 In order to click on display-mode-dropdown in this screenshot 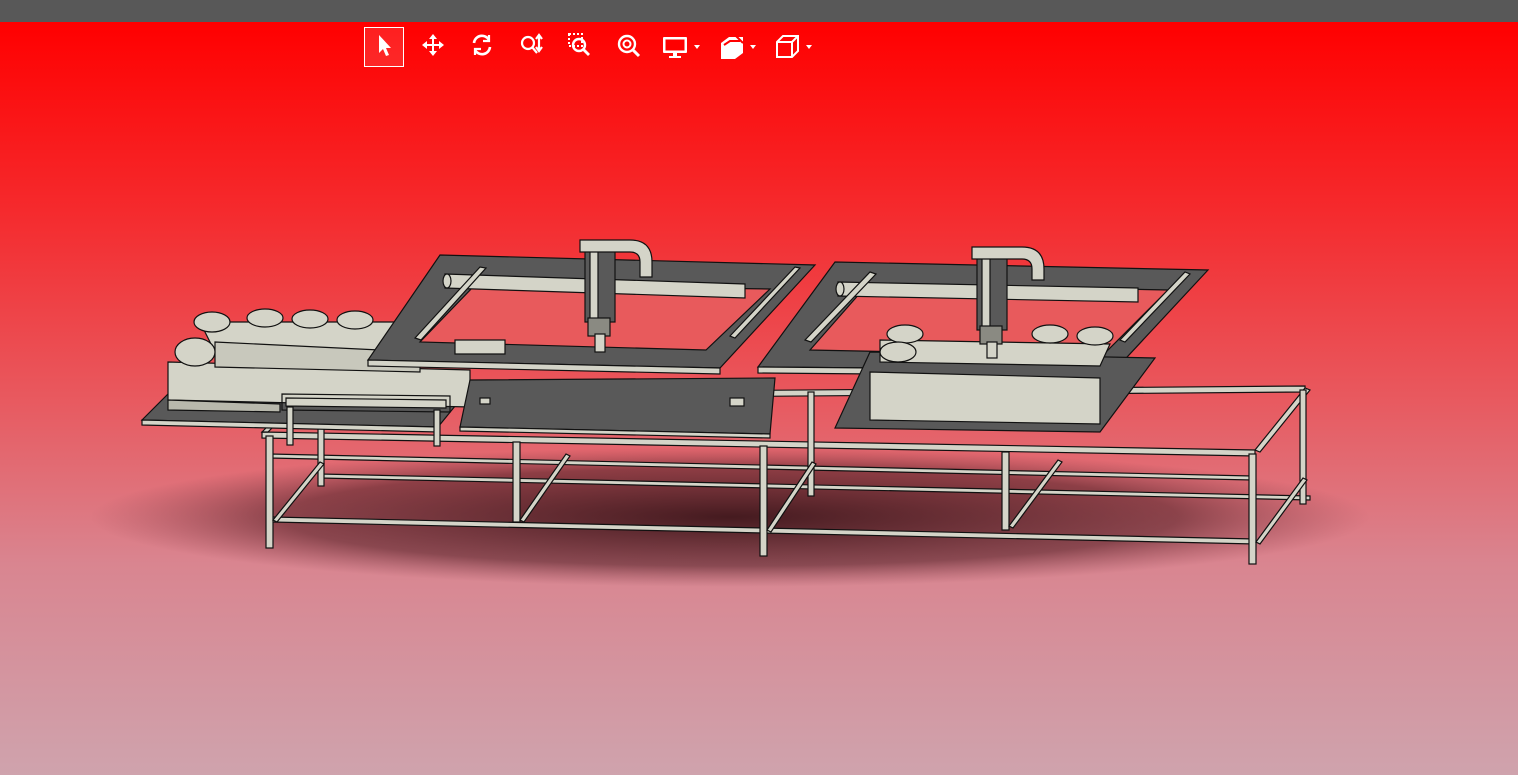, I will do `click(679, 47)`.